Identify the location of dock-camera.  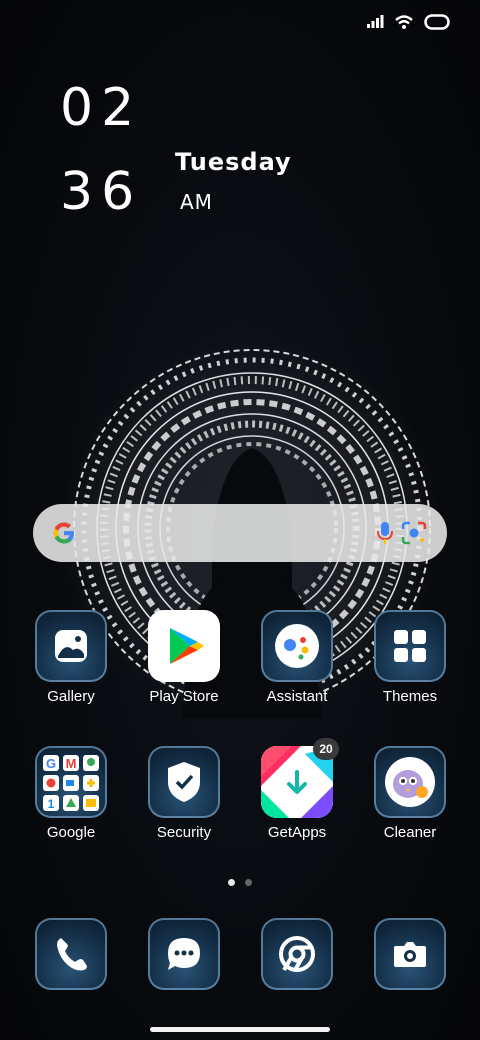
(410, 954).